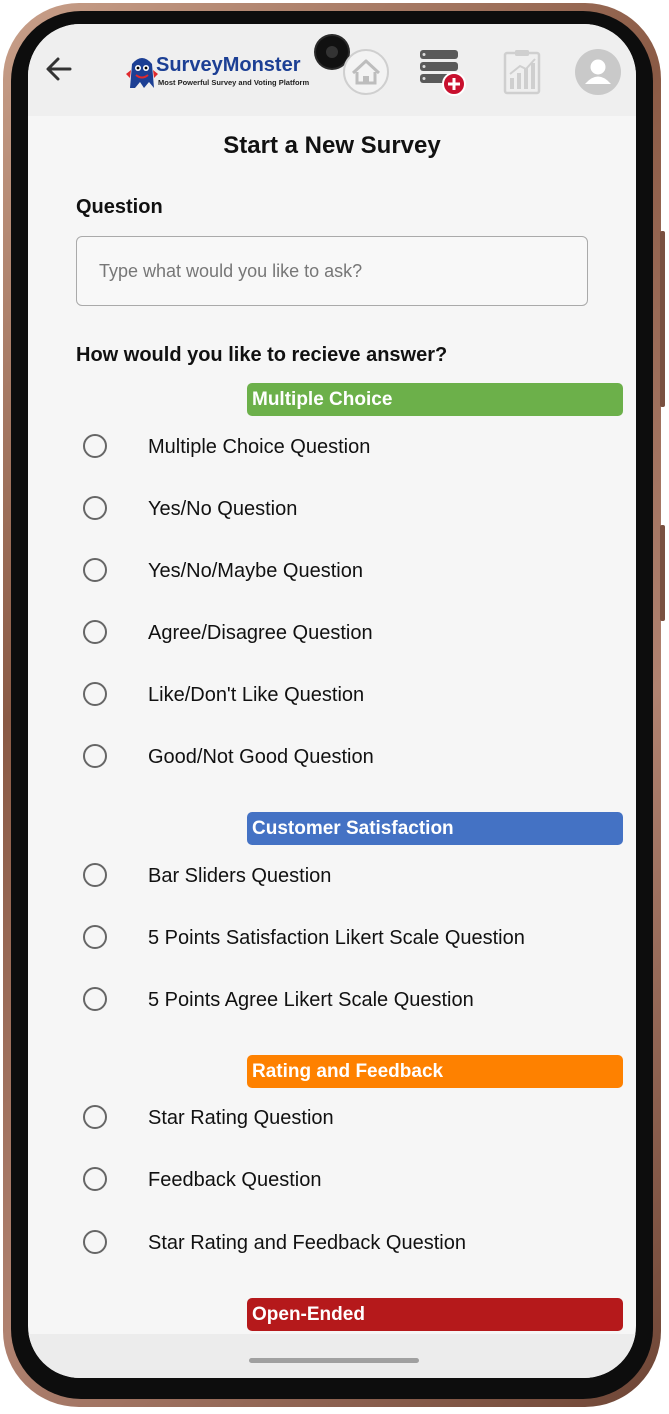  I want to click on gesture-bar, so click(332, 1356).